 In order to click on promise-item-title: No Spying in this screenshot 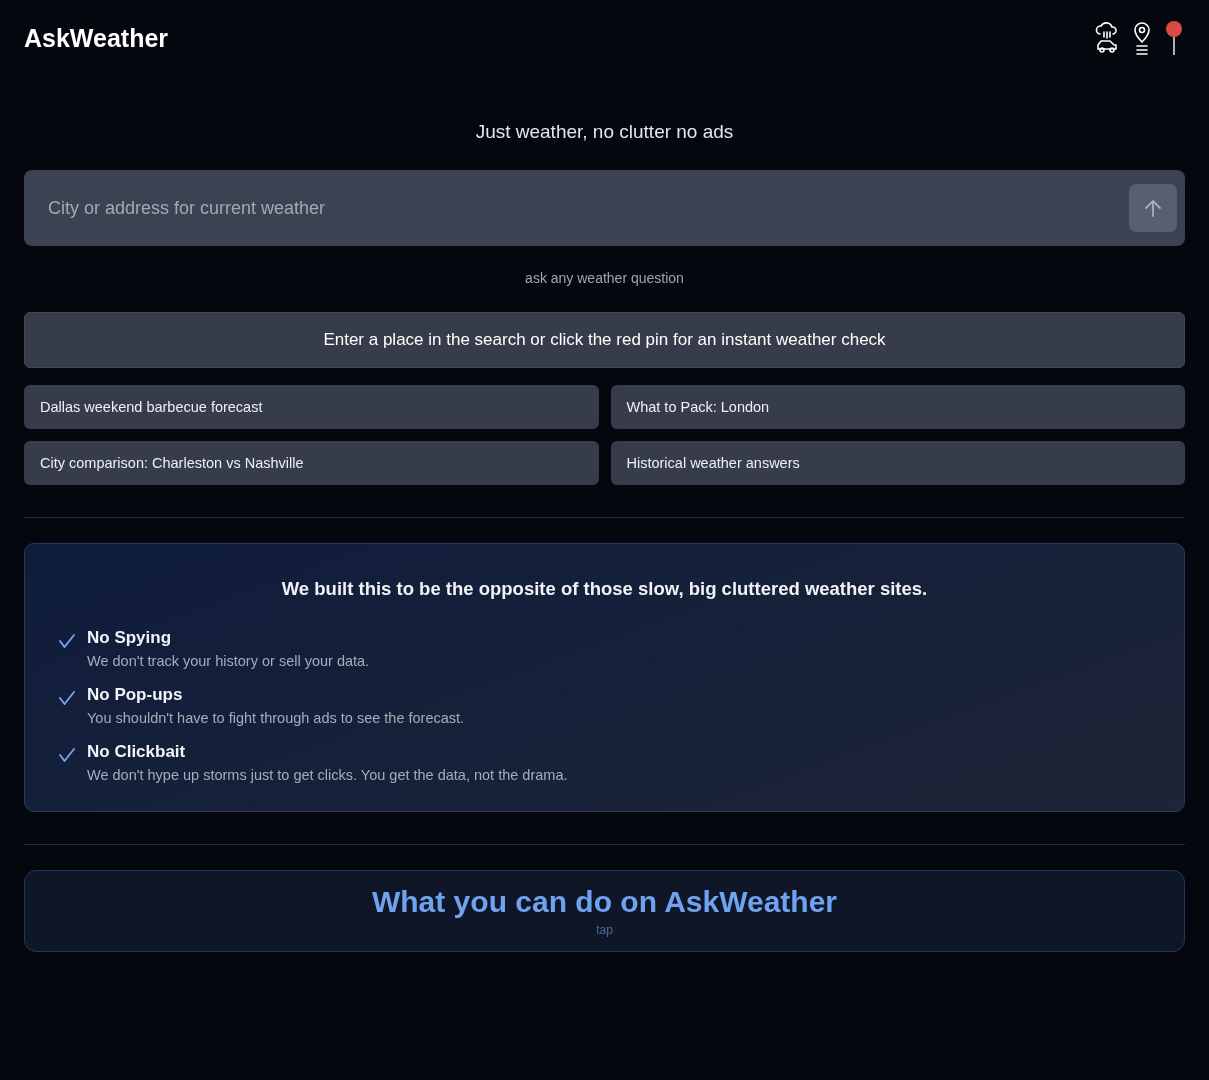, I will do `click(130, 638)`.